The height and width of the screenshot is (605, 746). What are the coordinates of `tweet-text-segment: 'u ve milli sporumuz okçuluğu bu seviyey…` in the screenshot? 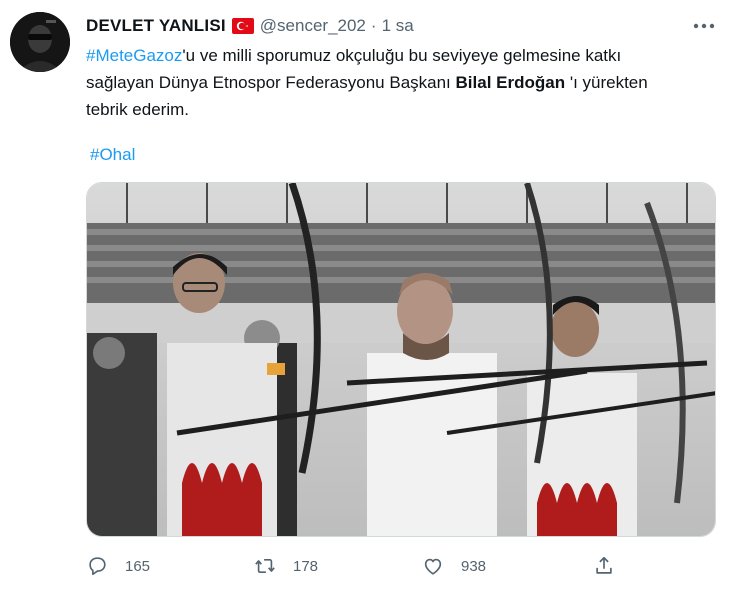 It's located at (402, 55).